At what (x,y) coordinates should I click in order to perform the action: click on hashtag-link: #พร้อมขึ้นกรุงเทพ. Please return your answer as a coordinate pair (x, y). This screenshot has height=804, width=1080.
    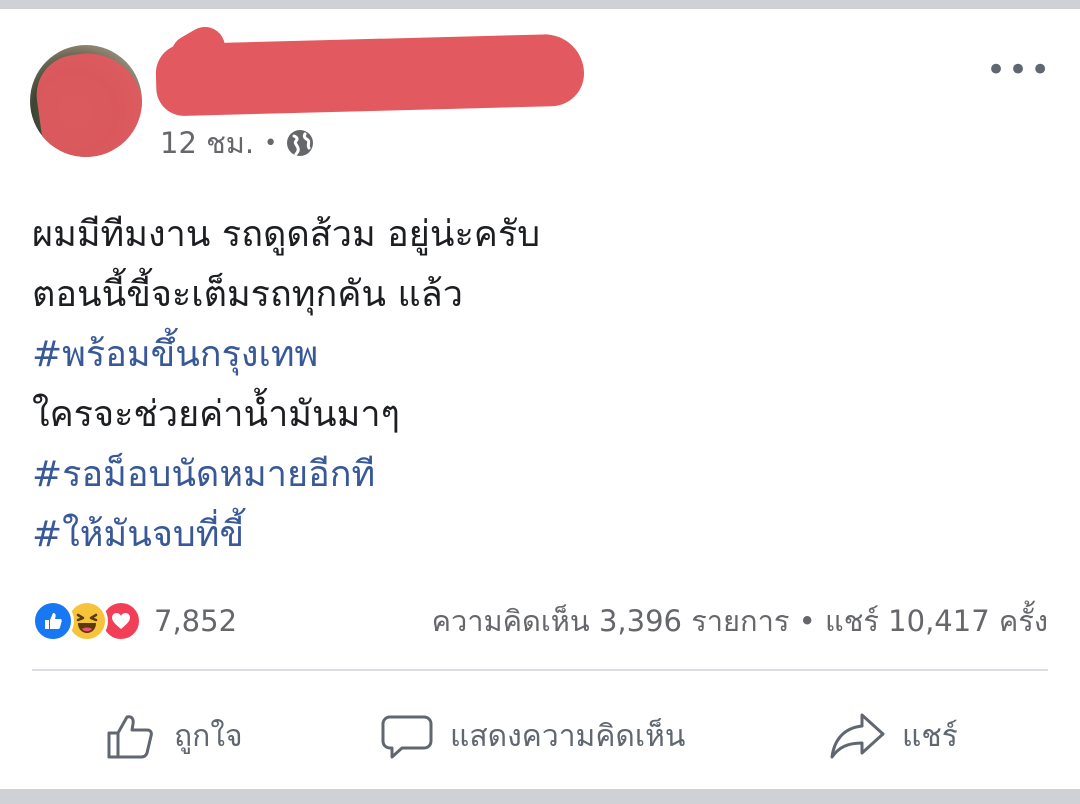
    Looking at the image, I should click on (532, 355).